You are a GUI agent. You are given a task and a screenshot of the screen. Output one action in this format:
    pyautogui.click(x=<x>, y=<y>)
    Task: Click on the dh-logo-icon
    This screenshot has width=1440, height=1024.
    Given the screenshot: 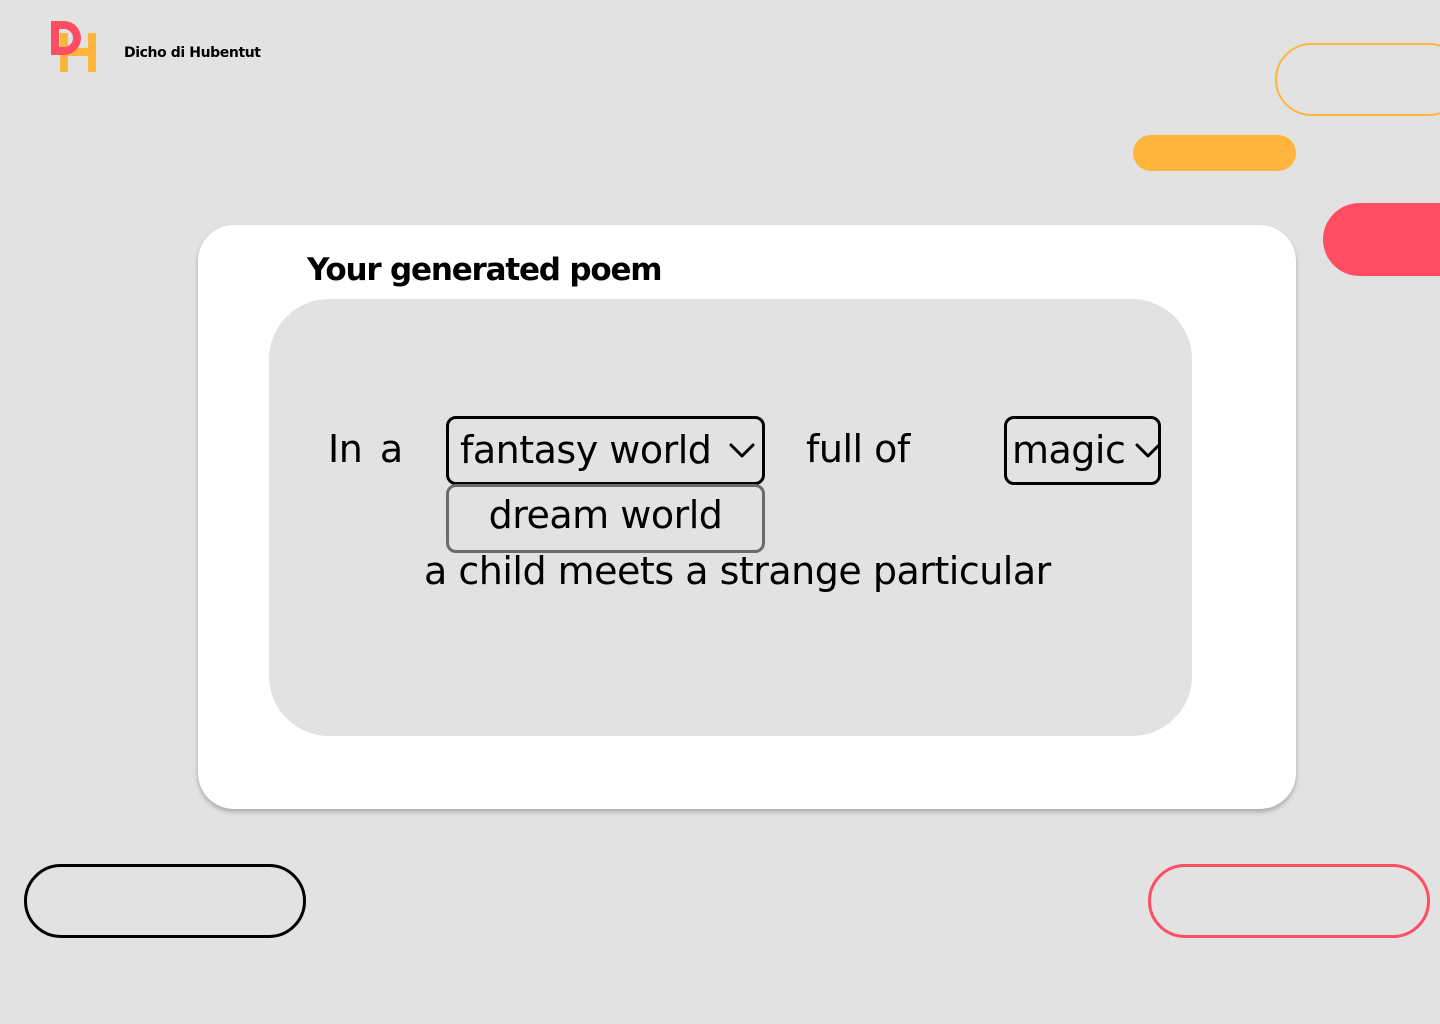 What is the action you would take?
    pyautogui.click(x=73, y=46)
    